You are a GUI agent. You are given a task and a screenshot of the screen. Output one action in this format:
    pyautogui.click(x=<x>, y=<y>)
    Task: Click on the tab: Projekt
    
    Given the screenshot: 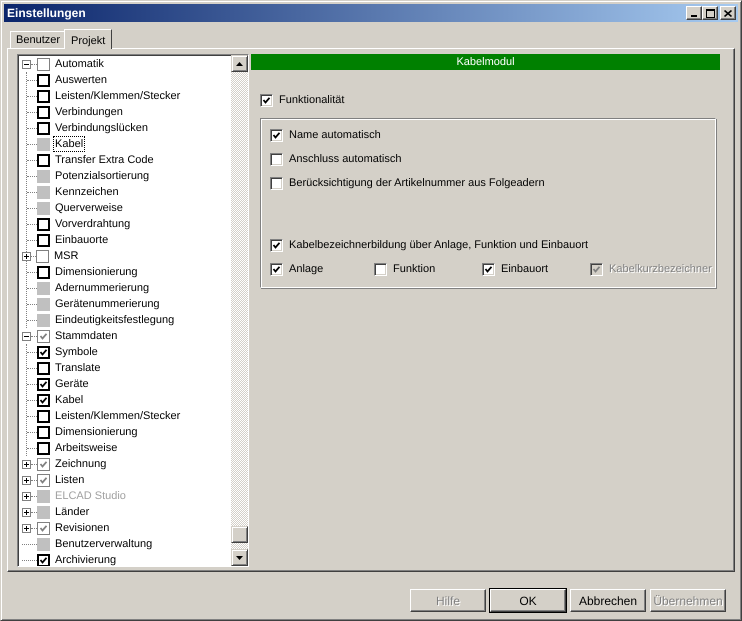 What is the action you would take?
    pyautogui.click(x=88, y=39)
    